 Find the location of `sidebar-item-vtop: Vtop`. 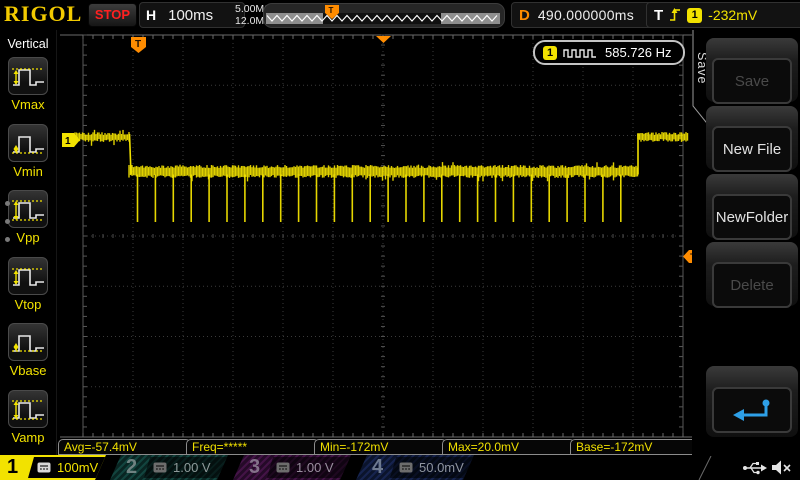

sidebar-item-vtop: Vtop is located at coordinates (28, 284).